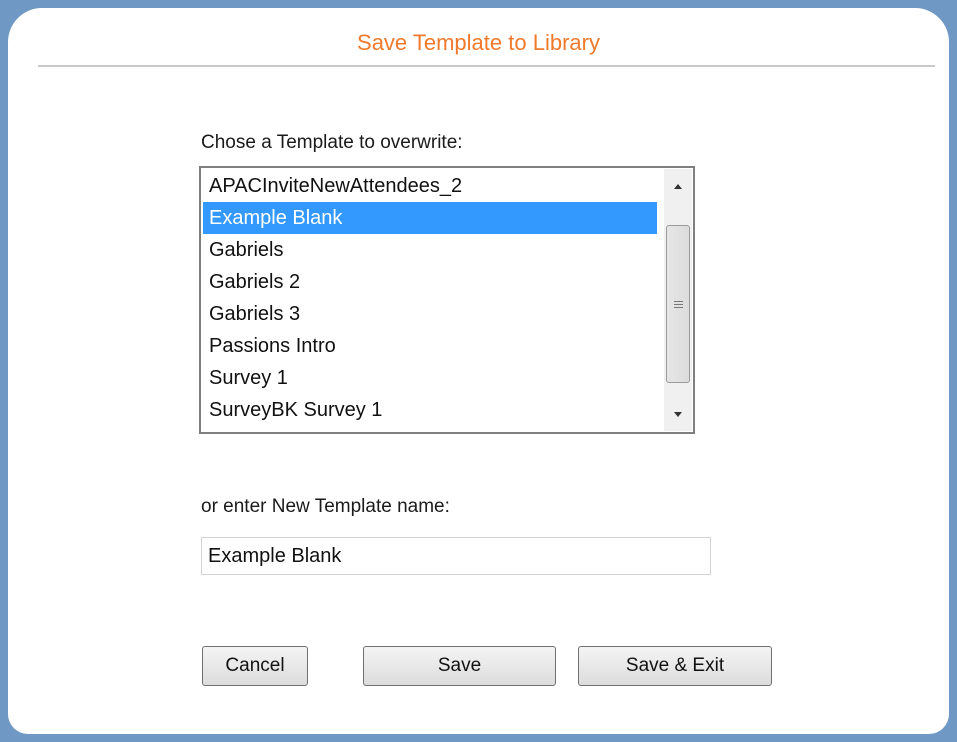 The height and width of the screenshot is (742, 957). Describe the element at coordinates (332, 142) in the screenshot. I see `choose-template-label: Chose a Template to overwrite:` at that location.